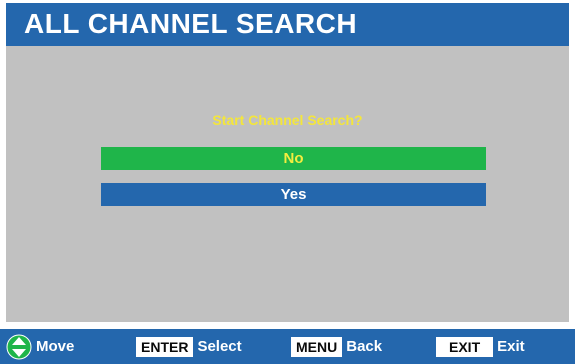 The image size is (575, 364). I want to click on option-no-label: No, so click(293, 158).